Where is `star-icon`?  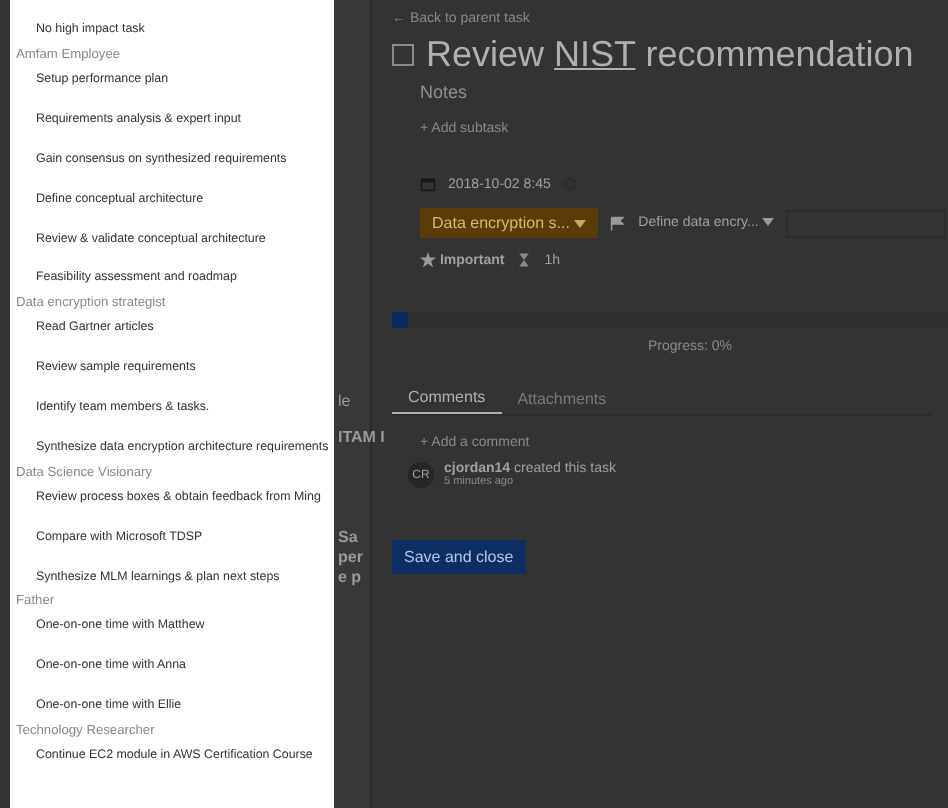
star-icon is located at coordinates (428, 260).